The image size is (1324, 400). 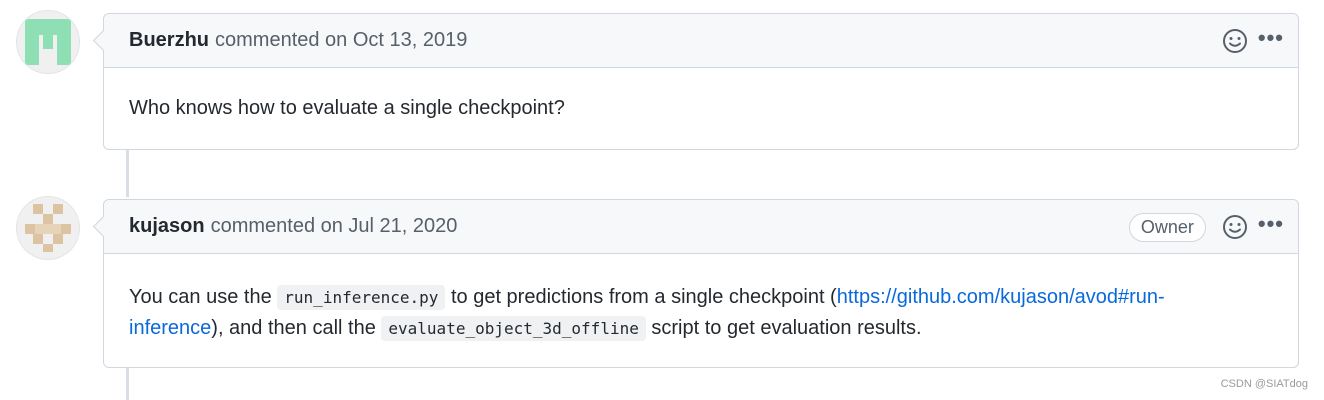 What do you see at coordinates (361, 297) in the screenshot?
I see `inline-code: run_inference.py` at bounding box center [361, 297].